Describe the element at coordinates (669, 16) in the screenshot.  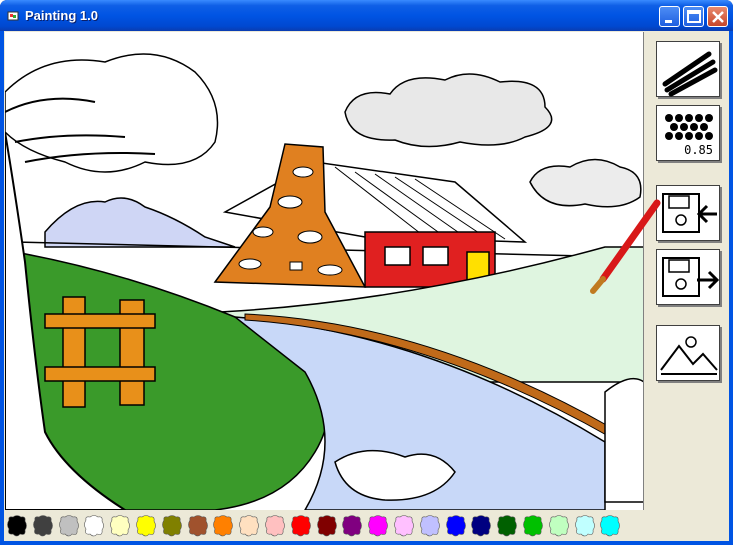
I see `minimize-button` at that location.